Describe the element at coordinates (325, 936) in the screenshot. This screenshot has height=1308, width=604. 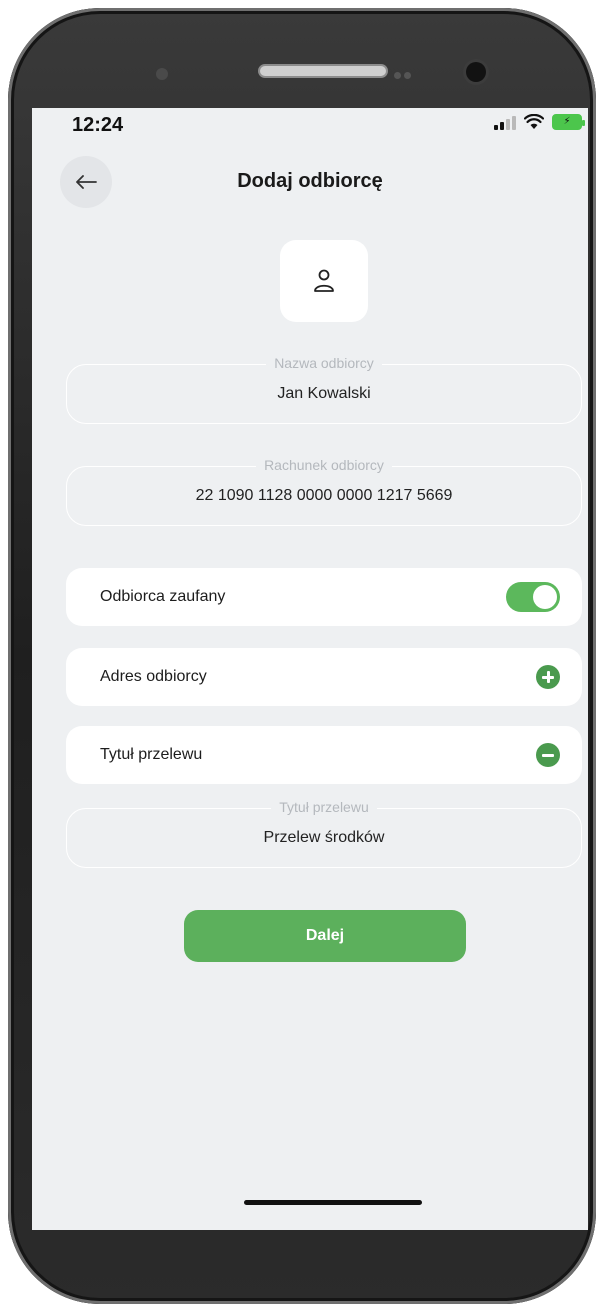
I see `next-button: Dalej` at that location.